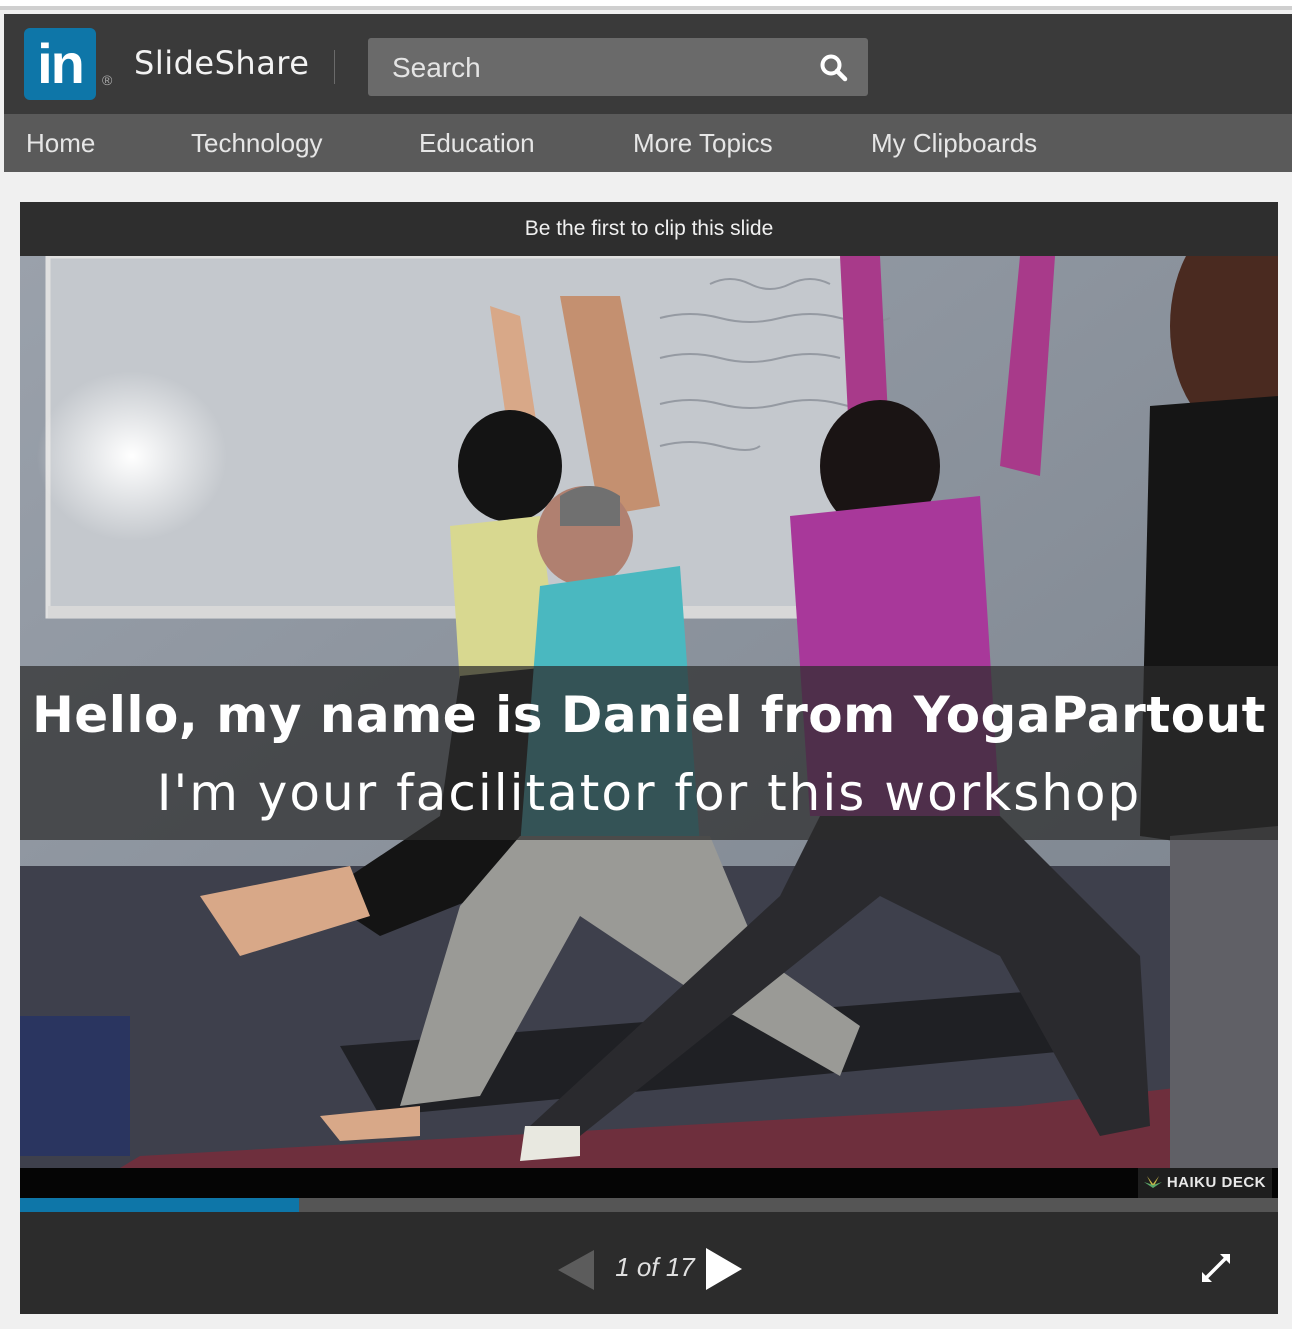 This screenshot has height=1329, width=1292. I want to click on nav-item-my-clipboards: My Clipboards, so click(954, 143).